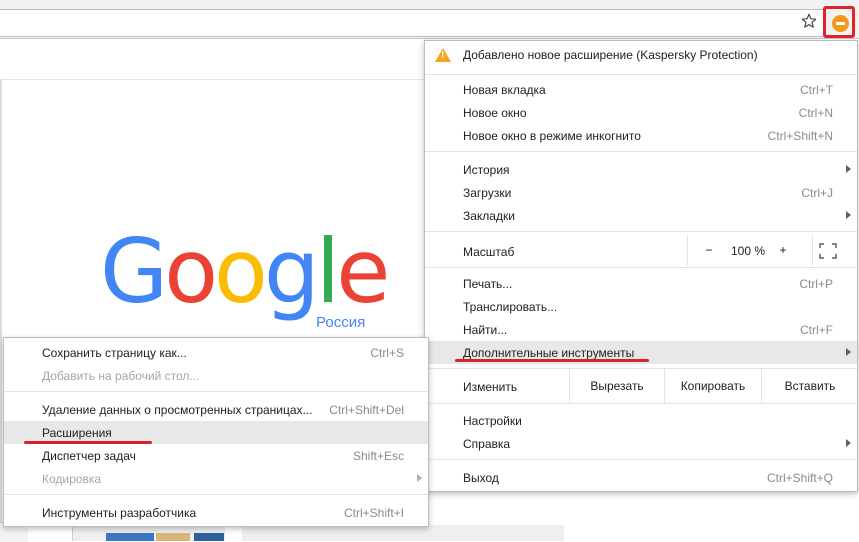 Image resolution: width=859 pixels, height=542 pixels. What do you see at coordinates (552, 360) in the screenshot?
I see `highlight-underline` at bounding box center [552, 360].